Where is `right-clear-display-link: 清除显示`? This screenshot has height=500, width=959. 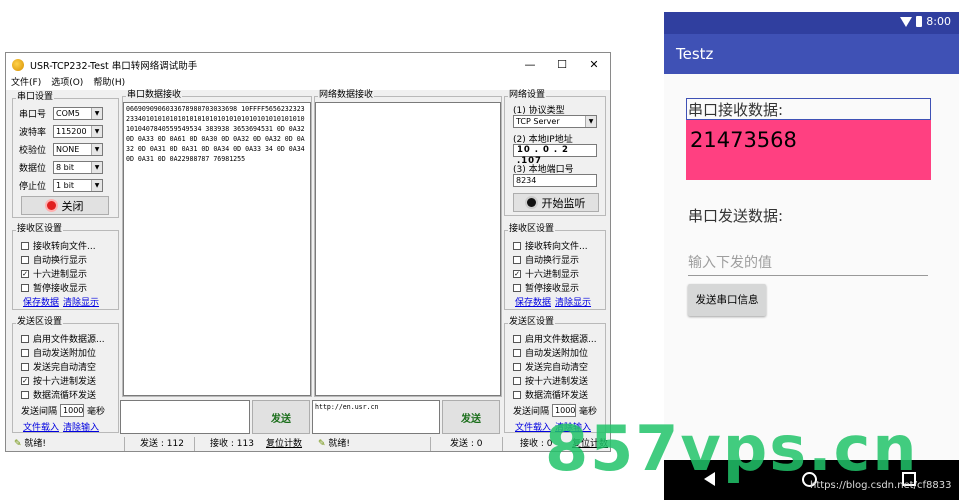 right-clear-display-link: 清除显示 is located at coordinates (573, 301).